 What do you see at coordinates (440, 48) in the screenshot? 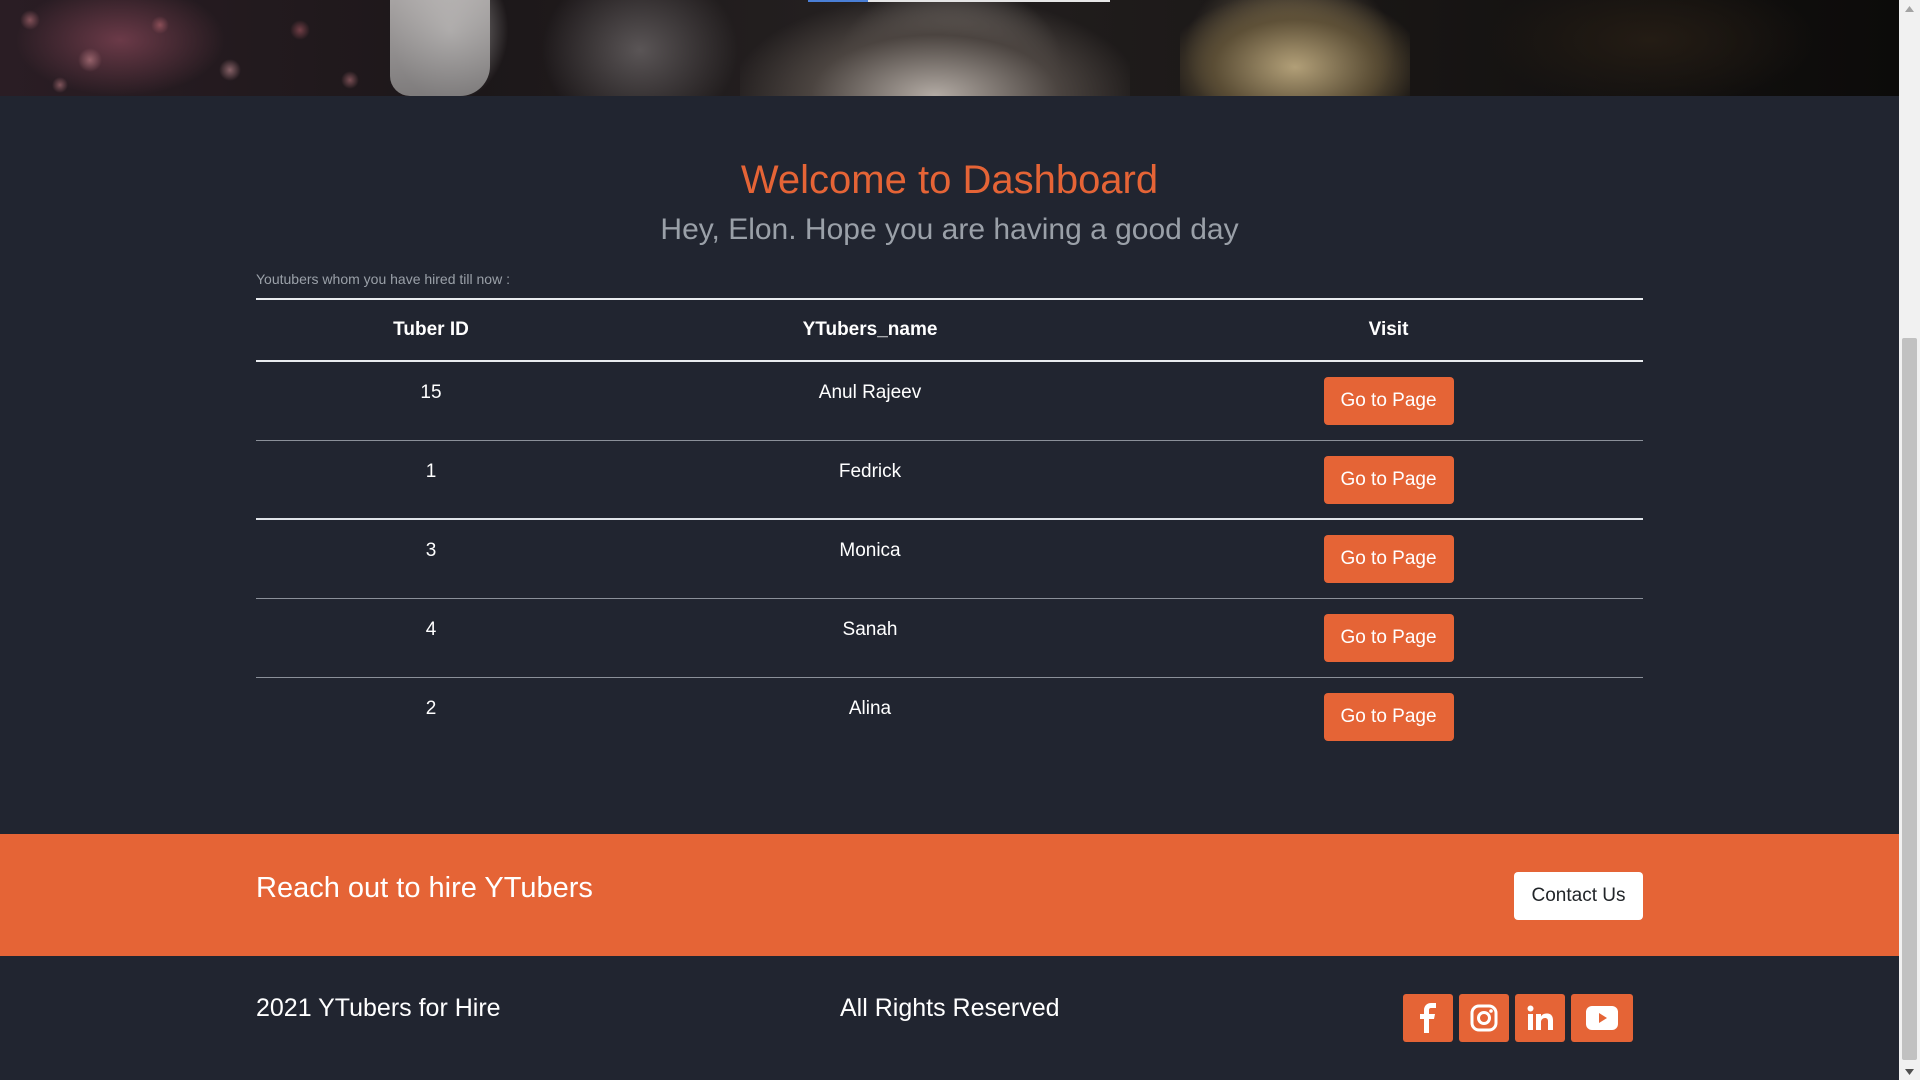
I see `hero-figure-dress` at bounding box center [440, 48].